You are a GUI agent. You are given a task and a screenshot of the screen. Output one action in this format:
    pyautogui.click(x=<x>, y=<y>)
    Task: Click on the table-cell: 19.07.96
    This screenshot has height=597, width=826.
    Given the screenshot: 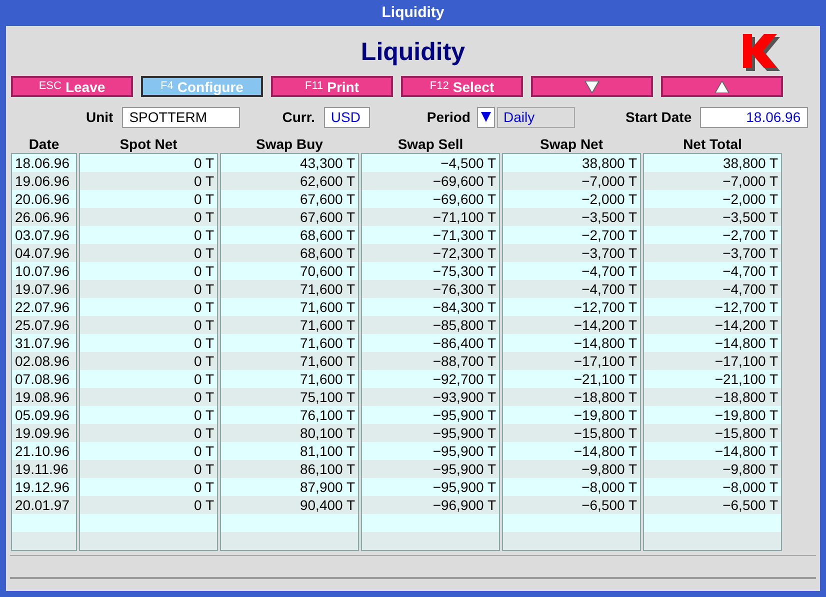 What is the action you would take?
    pyautogui.click(x=44, y=289)
    